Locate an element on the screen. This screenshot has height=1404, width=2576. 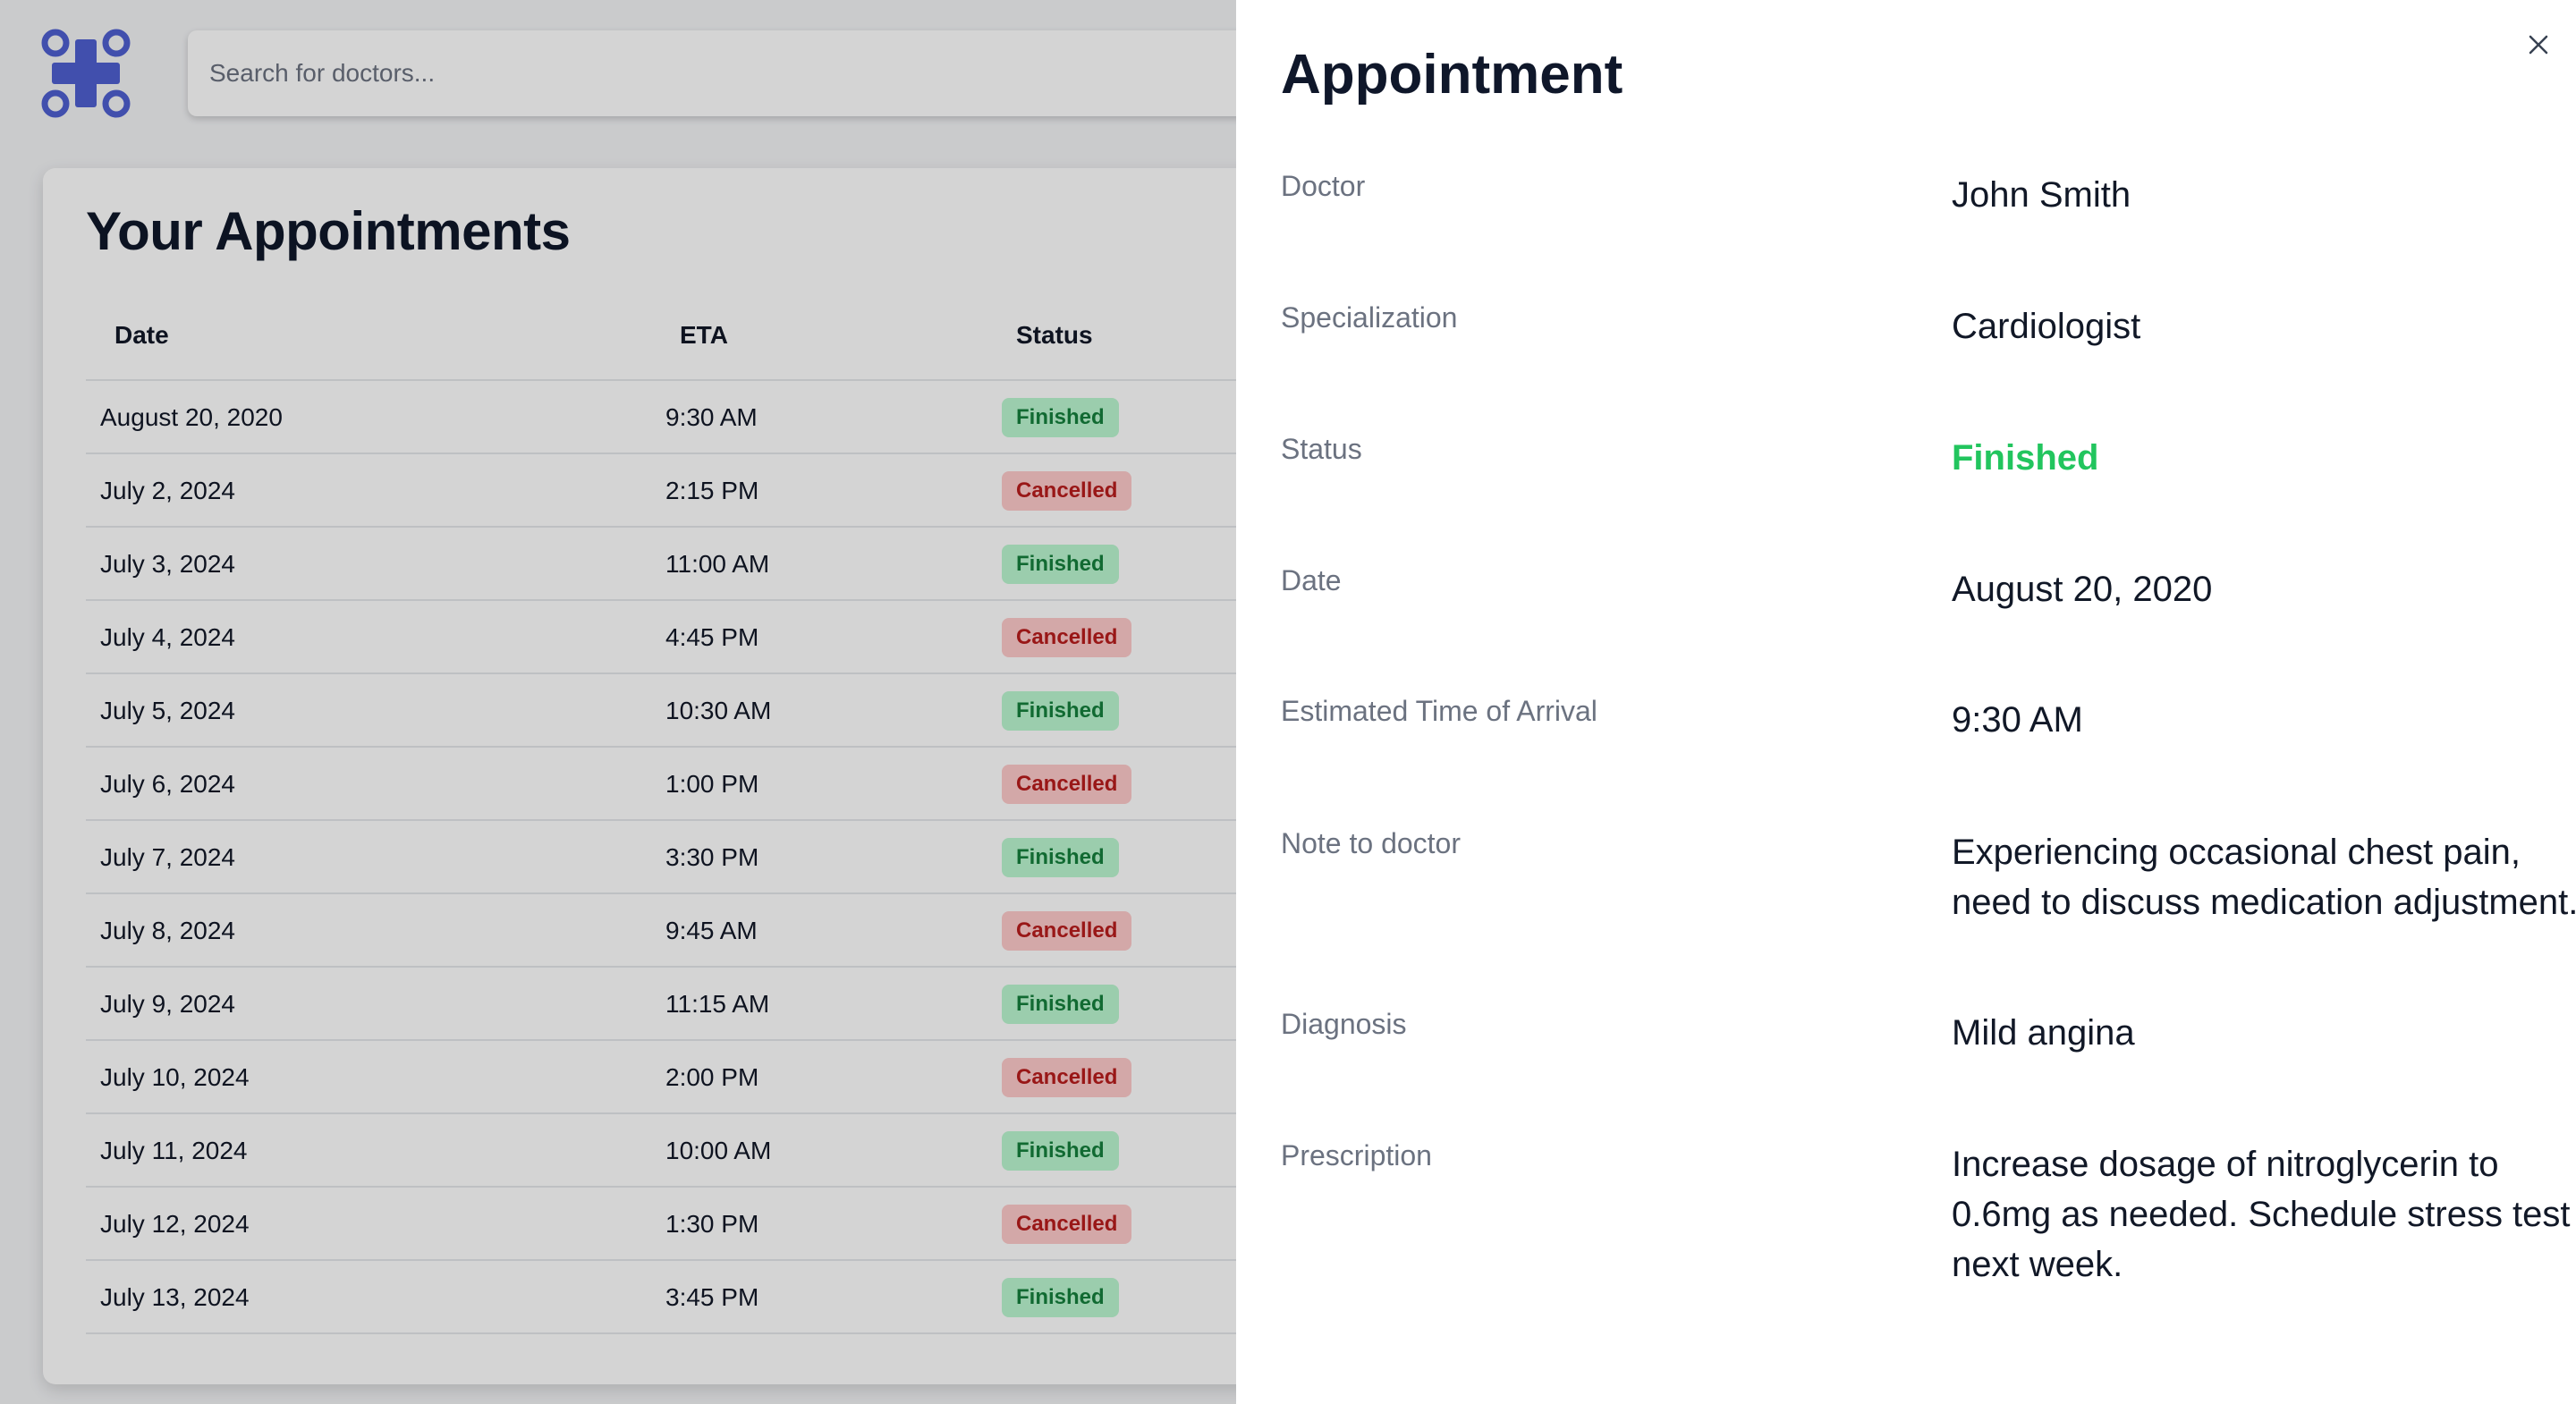
close-icon is located at coordinates (2538, 45).